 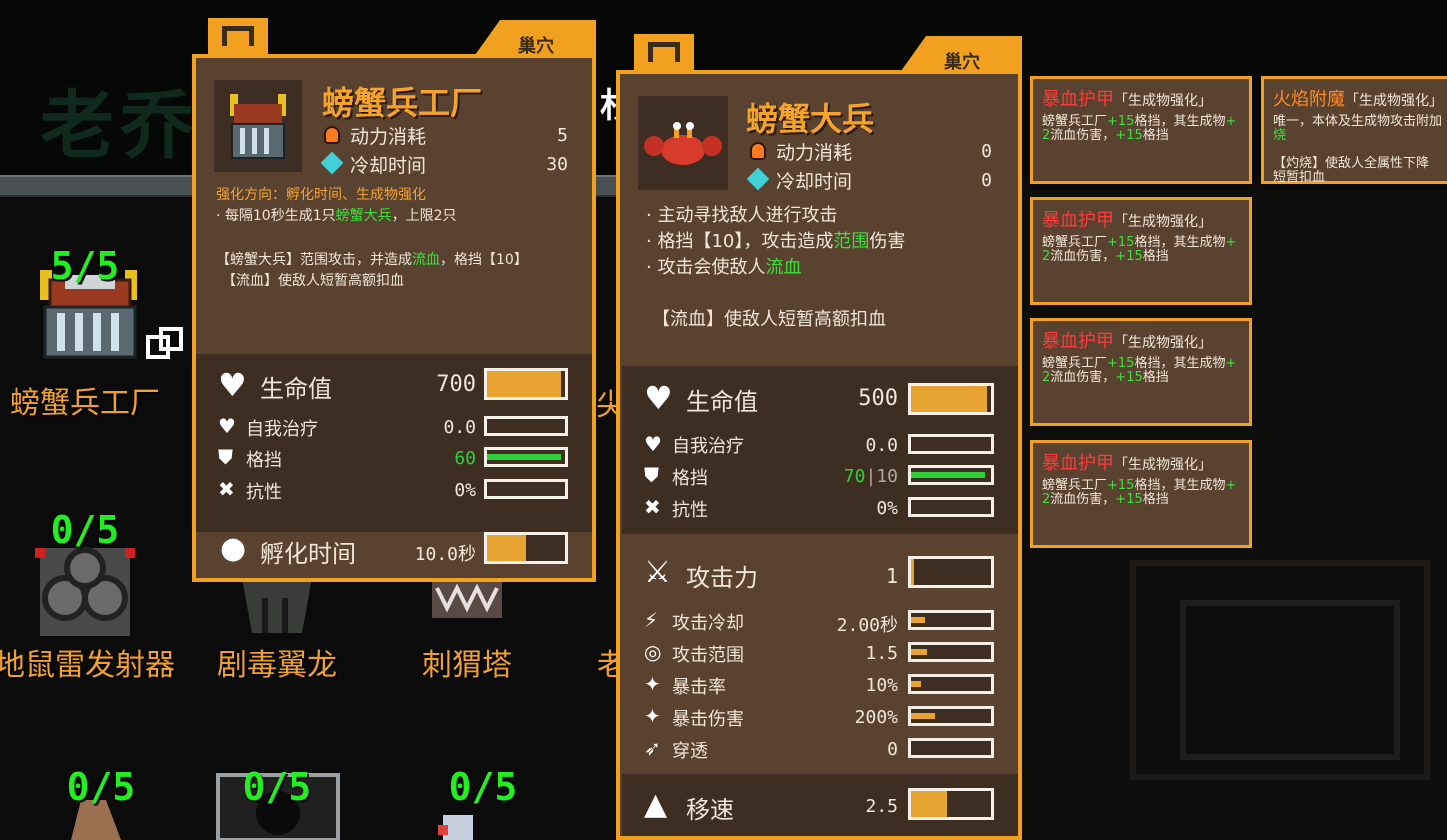 I want to click on critdmg-value: 200%, so click(x=876, y=717).